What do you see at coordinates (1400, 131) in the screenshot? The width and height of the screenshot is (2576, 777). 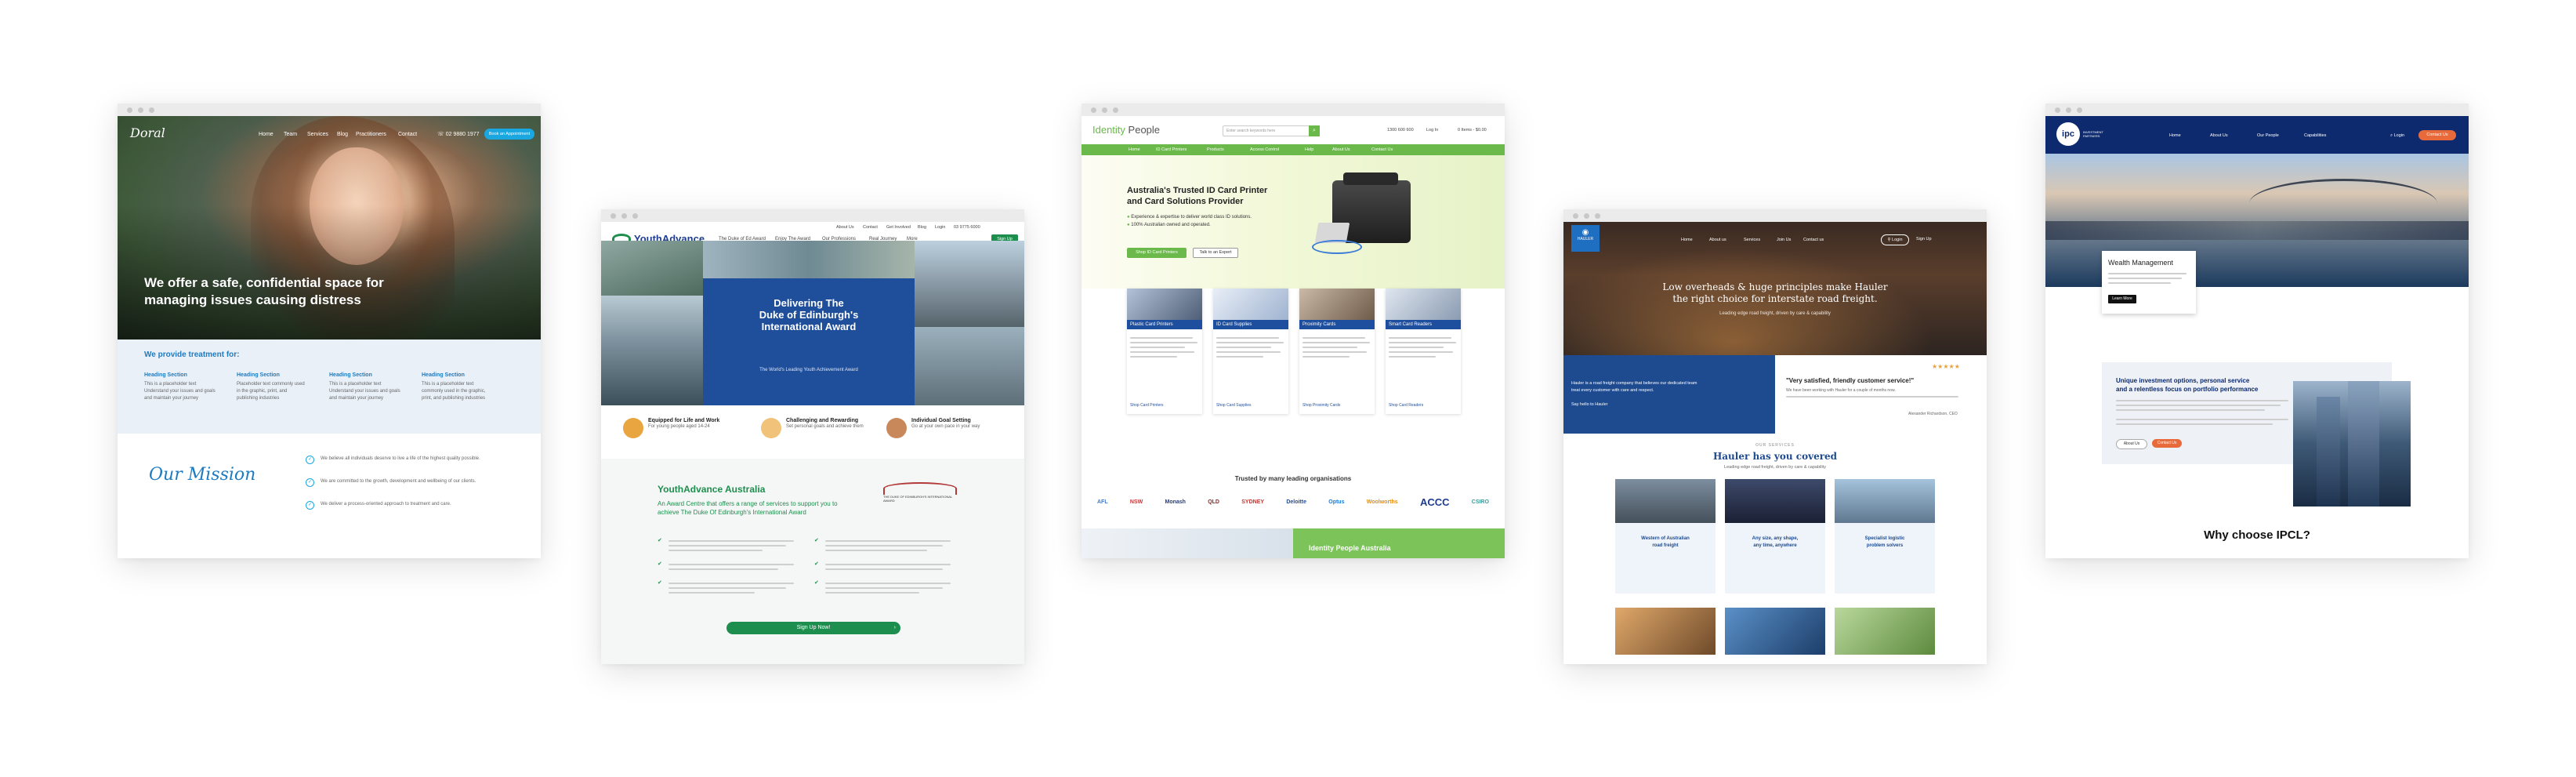 I see `phone-number: 1300 600 600` at bounding box center [1400, 131].